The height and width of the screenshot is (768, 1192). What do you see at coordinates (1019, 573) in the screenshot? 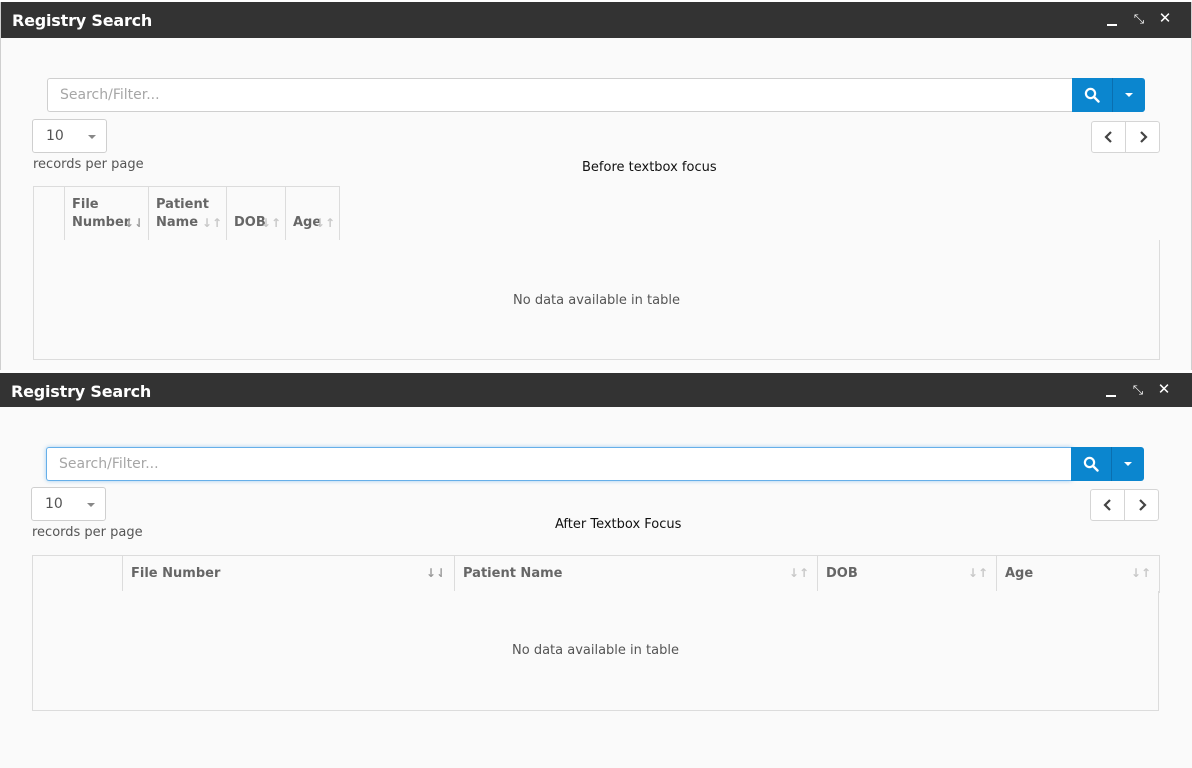
I see `column-header-label: Age` at bounding box center [1019, 573].